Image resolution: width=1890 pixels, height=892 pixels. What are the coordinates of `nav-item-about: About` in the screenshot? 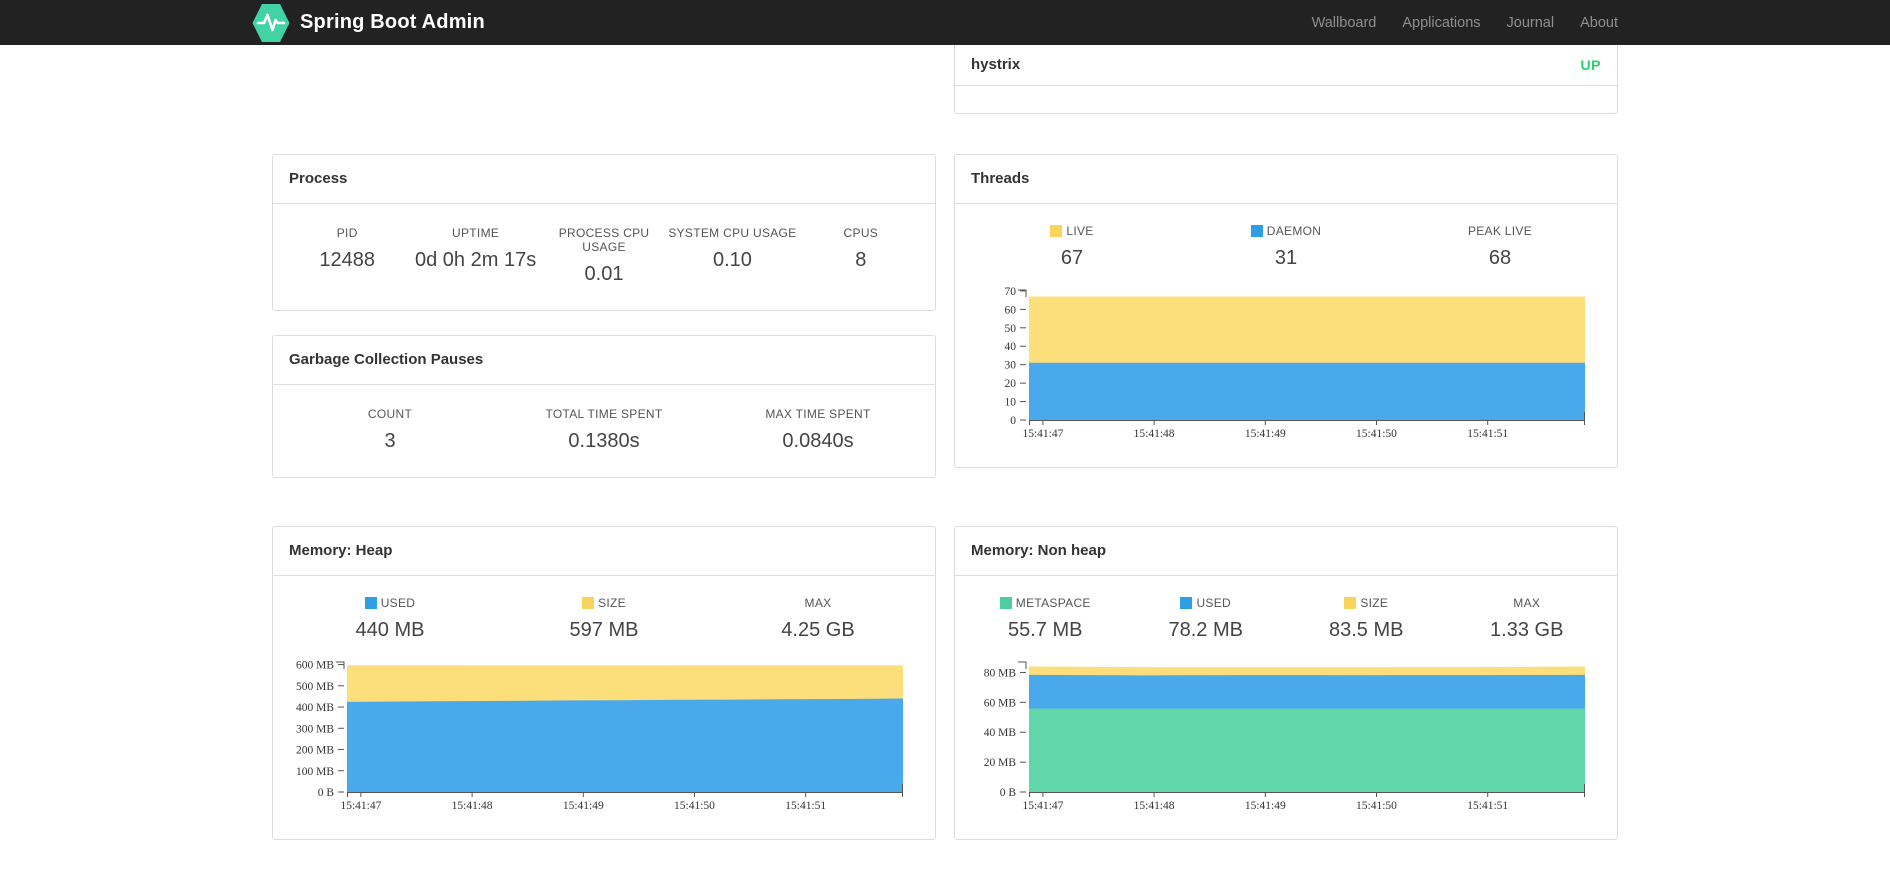 It's located at (1592, 23).